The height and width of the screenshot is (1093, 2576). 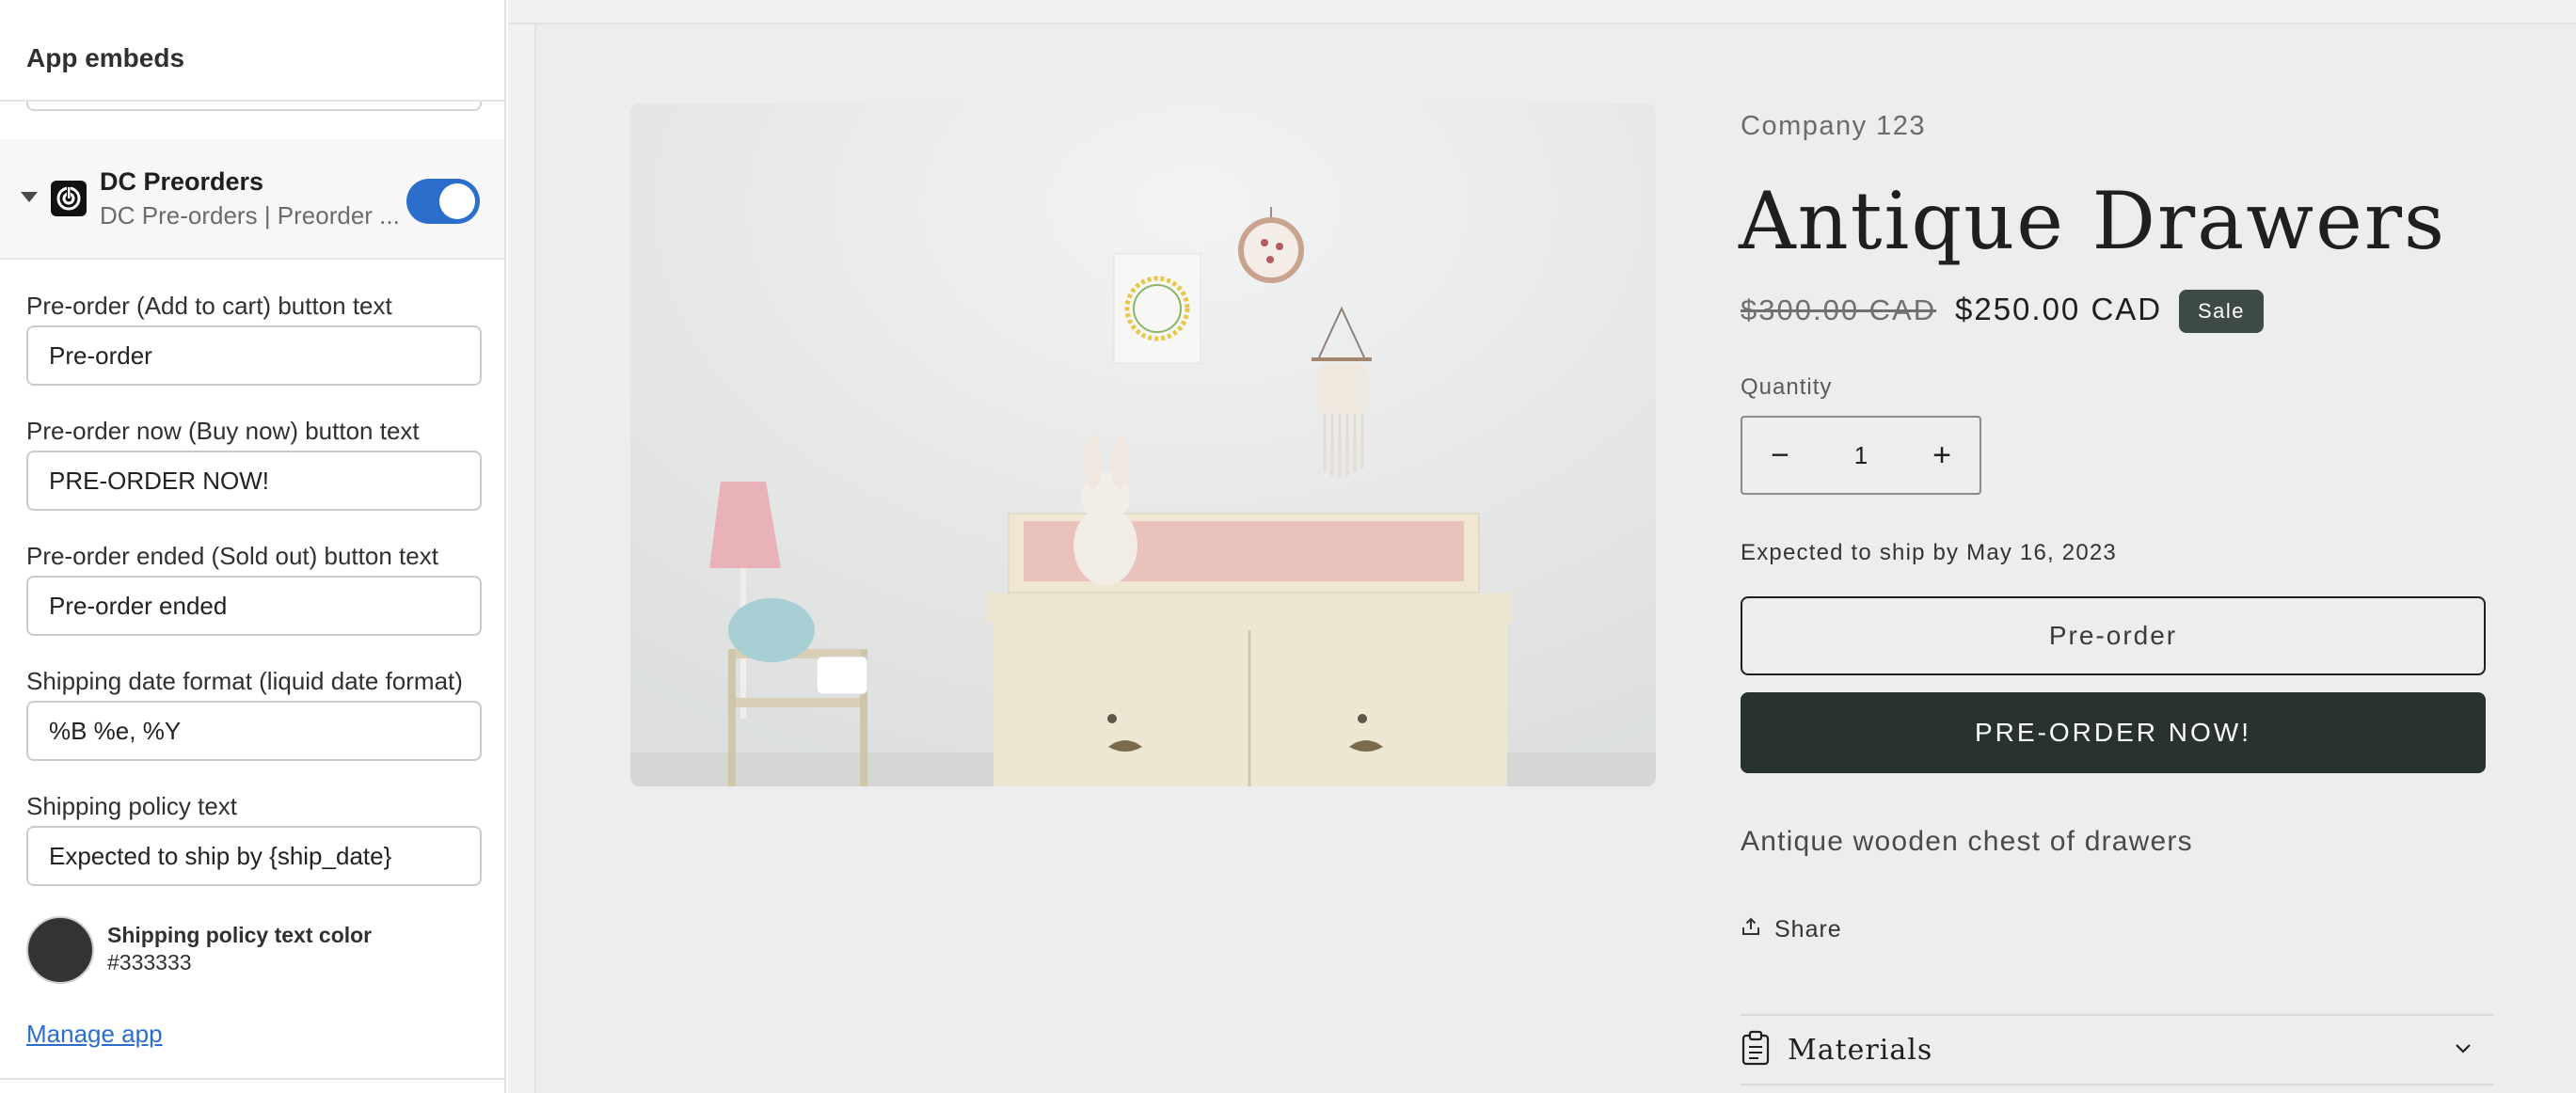 I want to click on sale-badge: Sale, so click(x=2222, y=311).